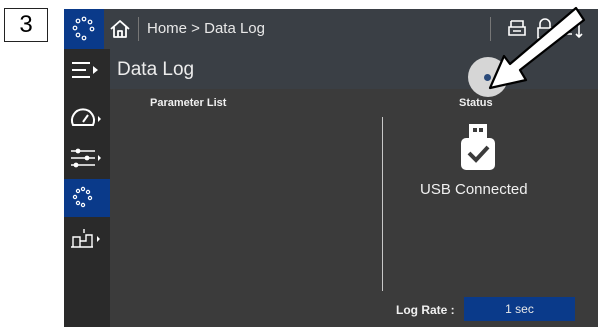  Describe the element at coordinates (206, 28) in the screenshot. I see `breadcrumb: Home > Data Log` at that location.